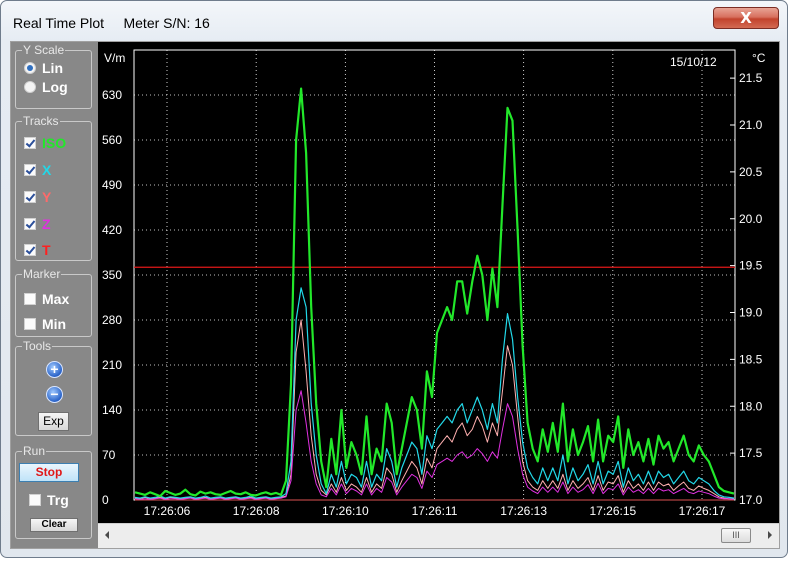 The width and height of the screenshot is (790, 562). What do you see at coordinates (345, 511) in the screenshot?
I see `x-tick-label: 17:26:10` at bounding box center [345, 511].